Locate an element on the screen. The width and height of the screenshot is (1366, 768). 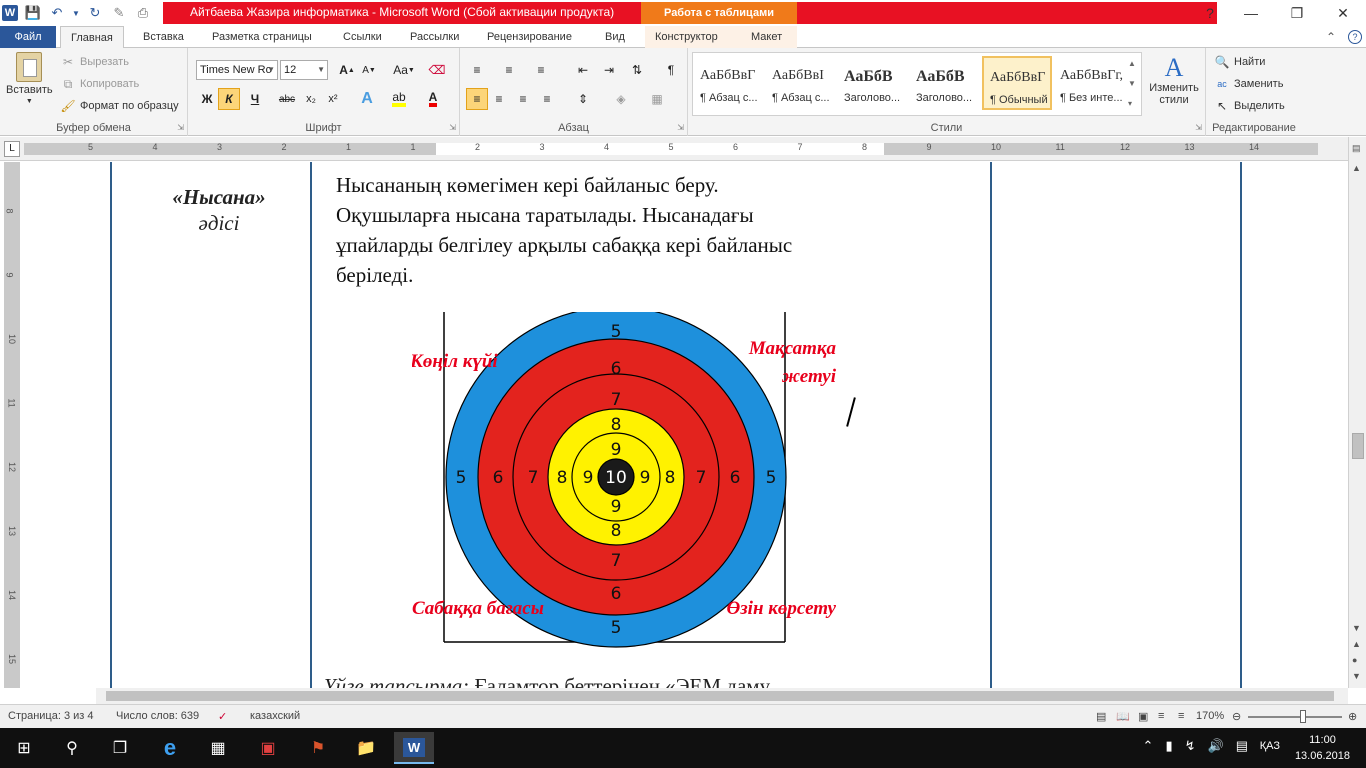
tab-page-layout: Разметка страницы is located at coordinates (262, 37).